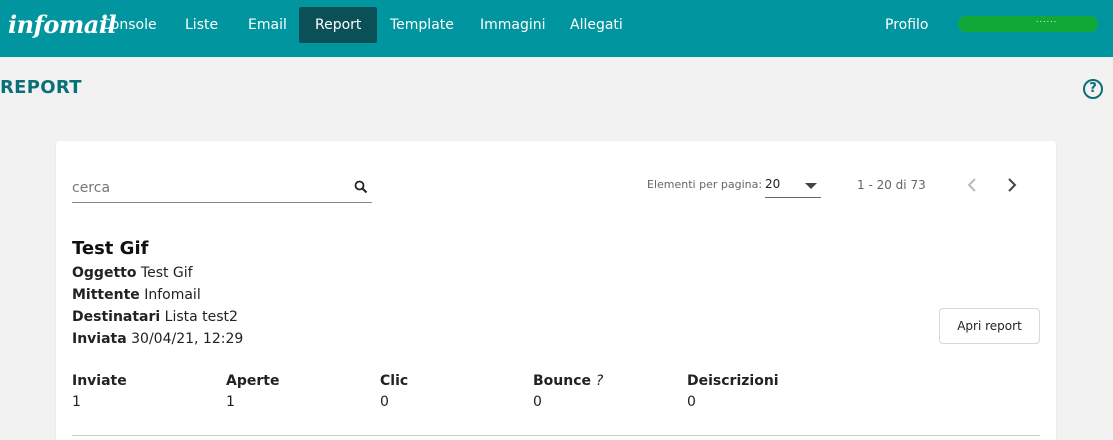  Describe the element at coordinates (99, 339) in the screenshot. I see `field-label: Inviata` at that location.